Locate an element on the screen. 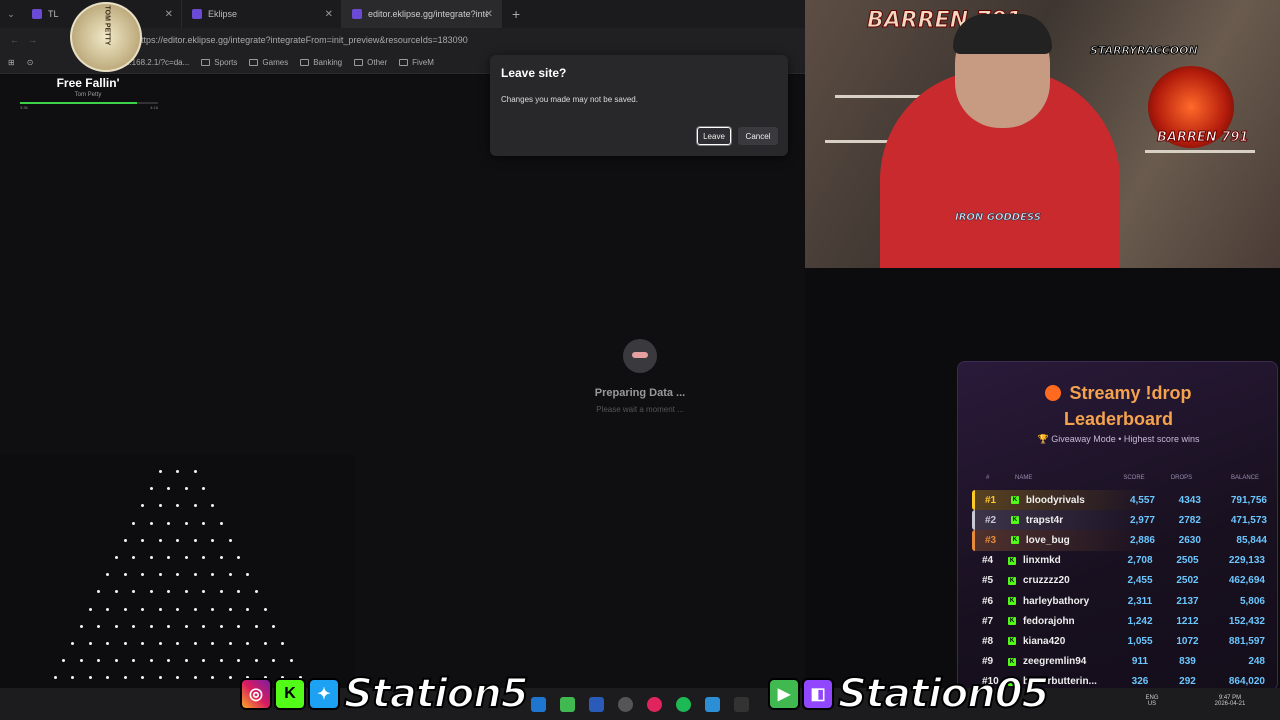 This screenshot has width=1280, height=720. song-artist: Tom Petty is located at coordinates (88, 95).